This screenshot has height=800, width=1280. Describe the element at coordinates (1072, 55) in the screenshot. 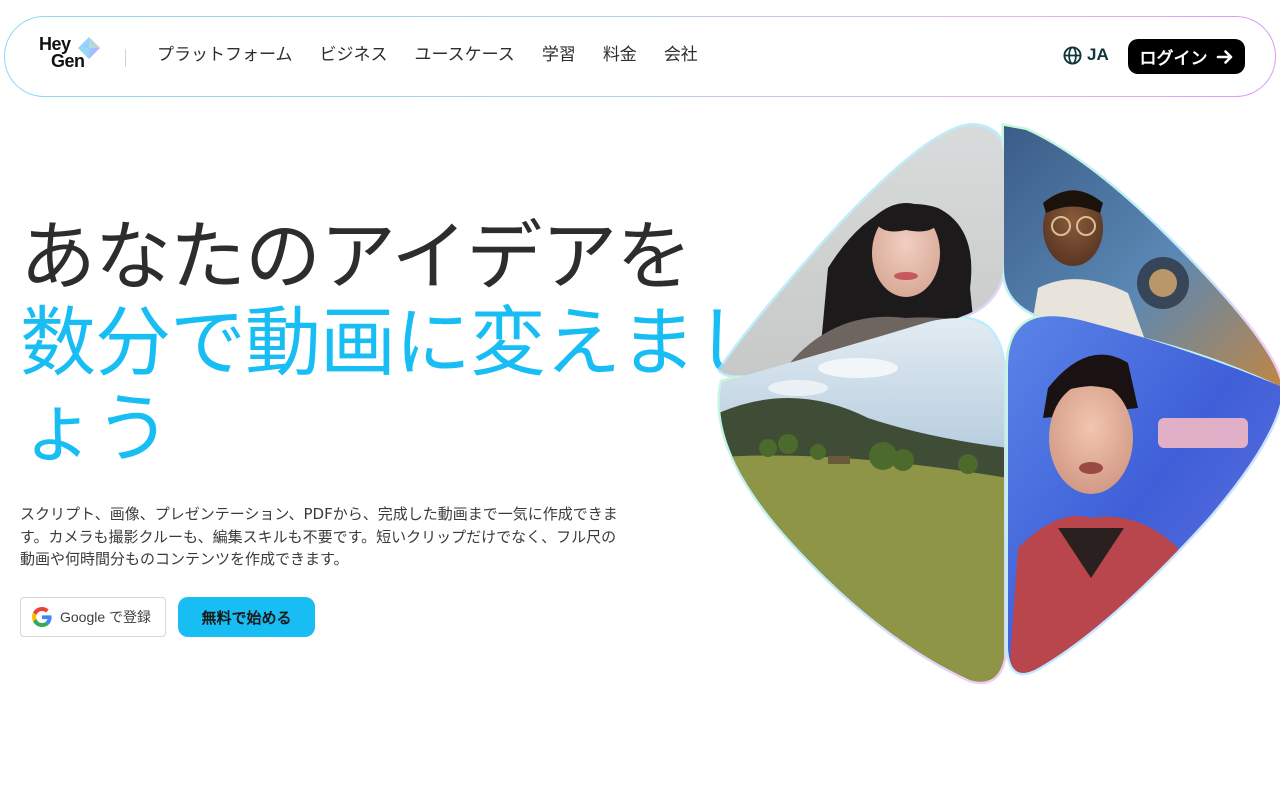

I see `globe-icon` at that location.